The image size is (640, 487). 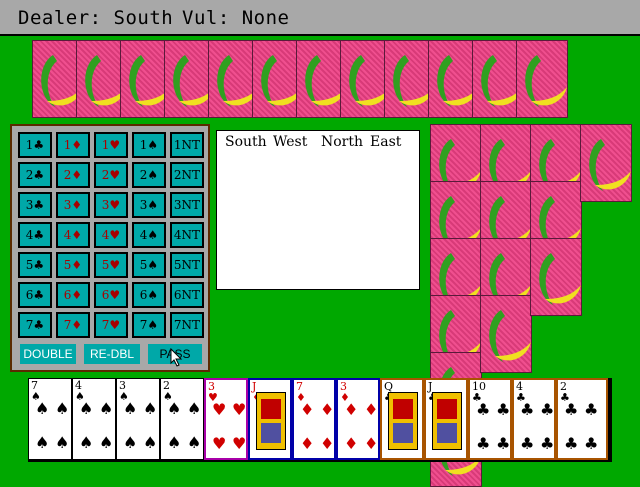 I want to click on auction-col-east: East, so click(x=386, y=142).